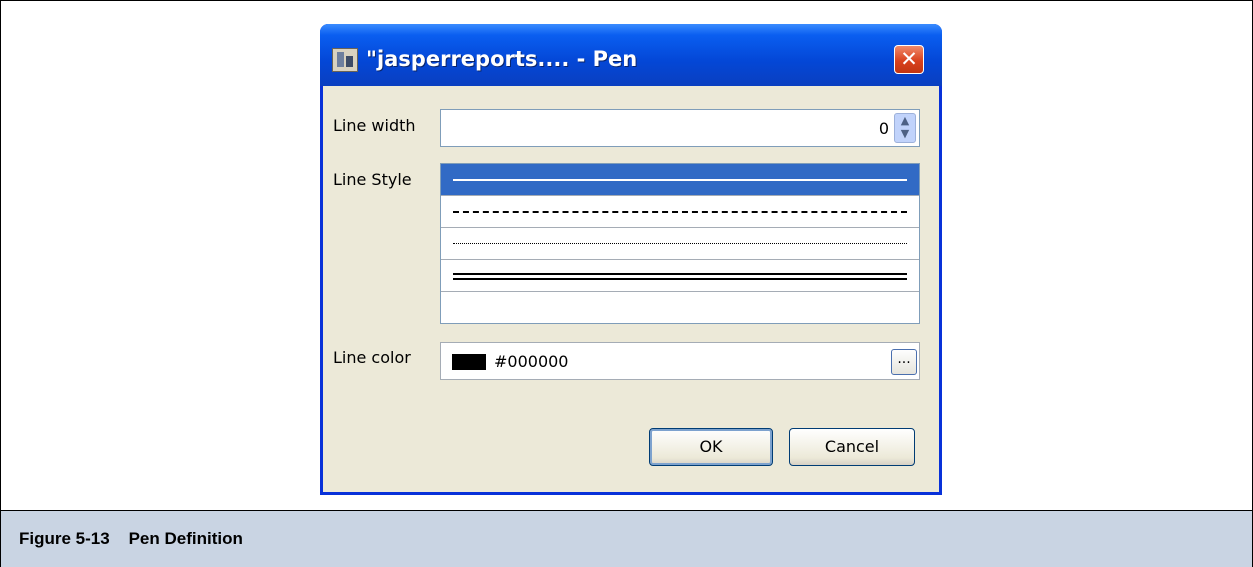 Image resolution: width=1253 pixels, height=567 pixels. I want to click on close-icon: ✕, so click(909, 59).